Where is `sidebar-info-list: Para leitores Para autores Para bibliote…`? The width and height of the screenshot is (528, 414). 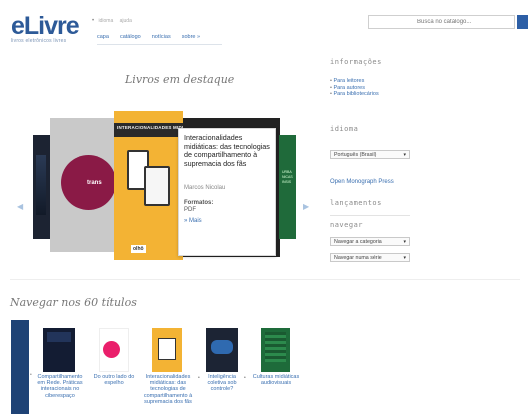 sidebar-info-list: Para leitores Para autores Para bibliote… is located at coordinates (354, 88).